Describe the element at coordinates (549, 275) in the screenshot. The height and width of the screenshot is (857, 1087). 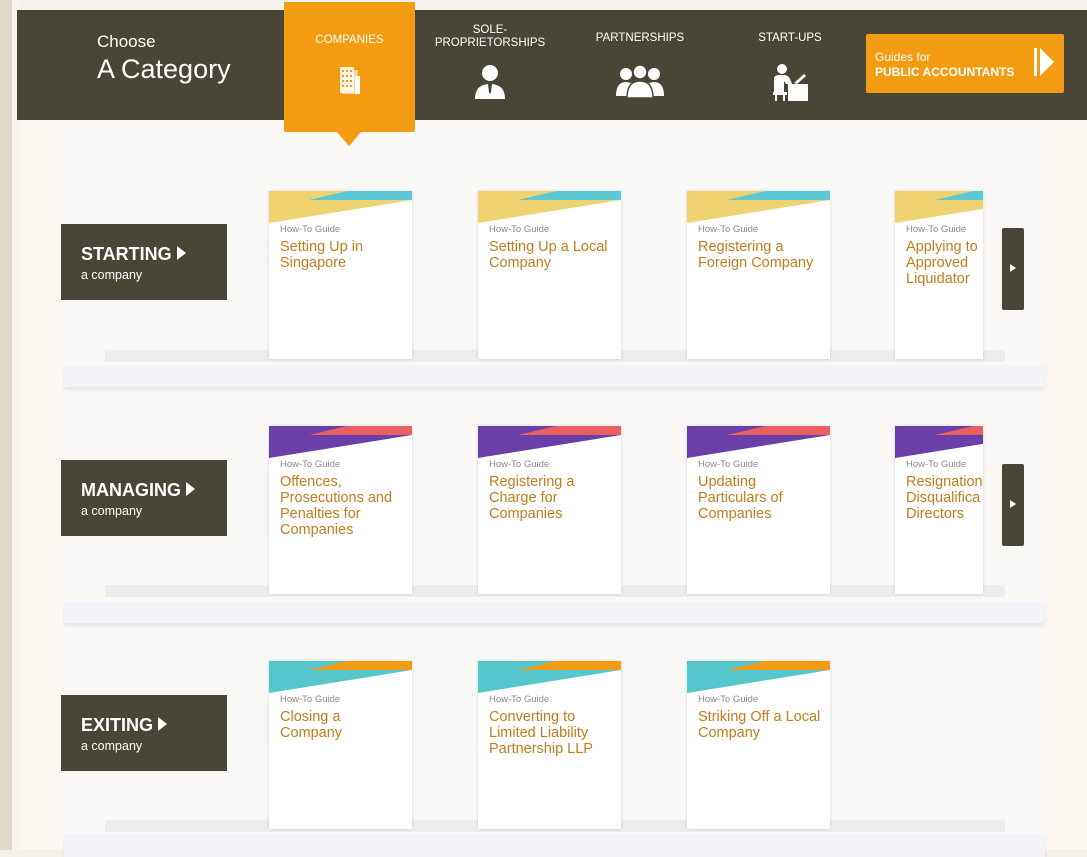
I see `guide-card: How-To Guide Setting Up a Local Company` at that location.